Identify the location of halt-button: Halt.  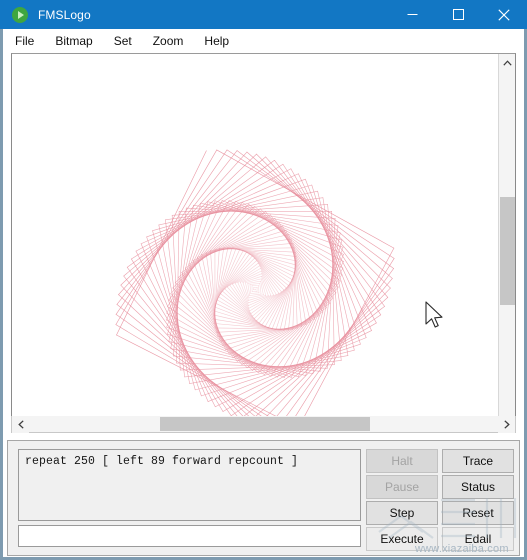
(402, 461).